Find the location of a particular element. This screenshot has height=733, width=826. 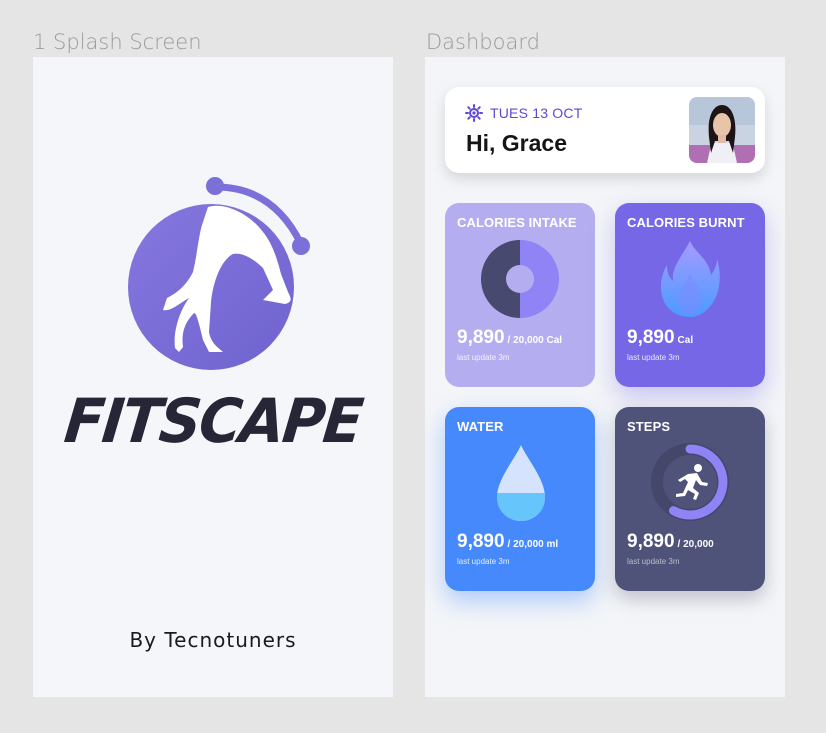

value-unit: Cal is located at coordinates (685, 340).